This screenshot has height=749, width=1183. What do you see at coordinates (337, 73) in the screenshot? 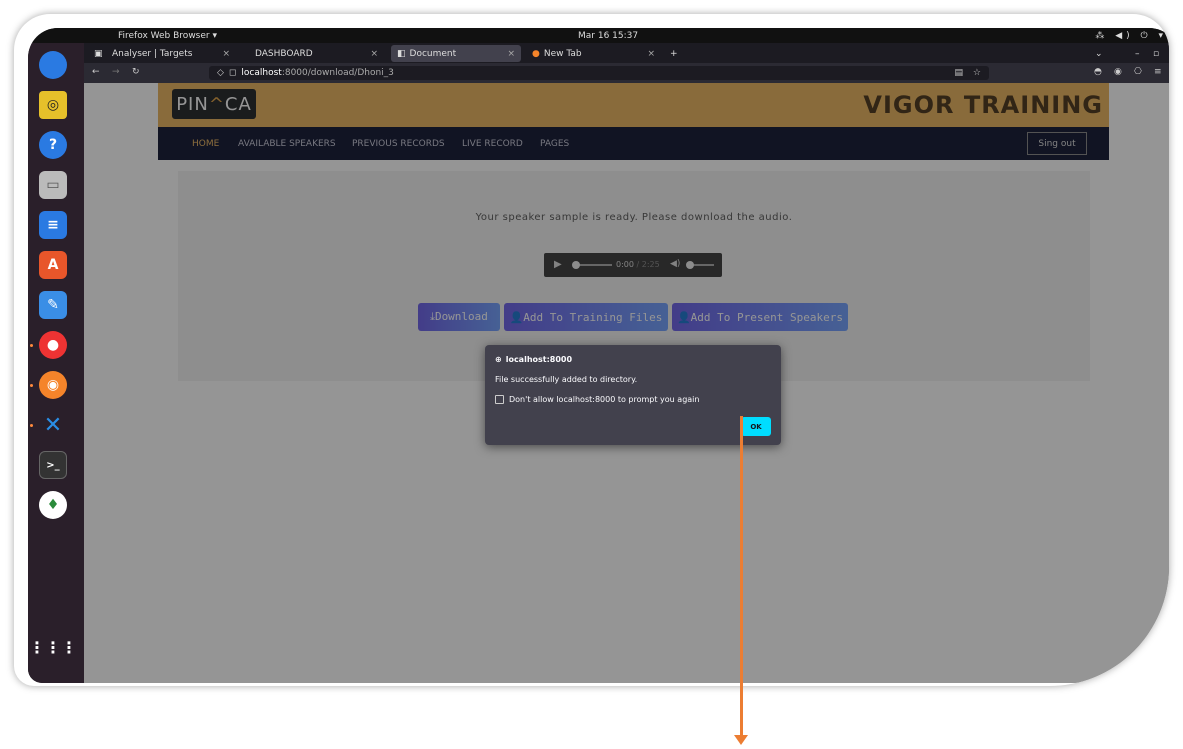
I see `url-path: :8000/download/Dhoni_3` at bounding box center [337, 73].